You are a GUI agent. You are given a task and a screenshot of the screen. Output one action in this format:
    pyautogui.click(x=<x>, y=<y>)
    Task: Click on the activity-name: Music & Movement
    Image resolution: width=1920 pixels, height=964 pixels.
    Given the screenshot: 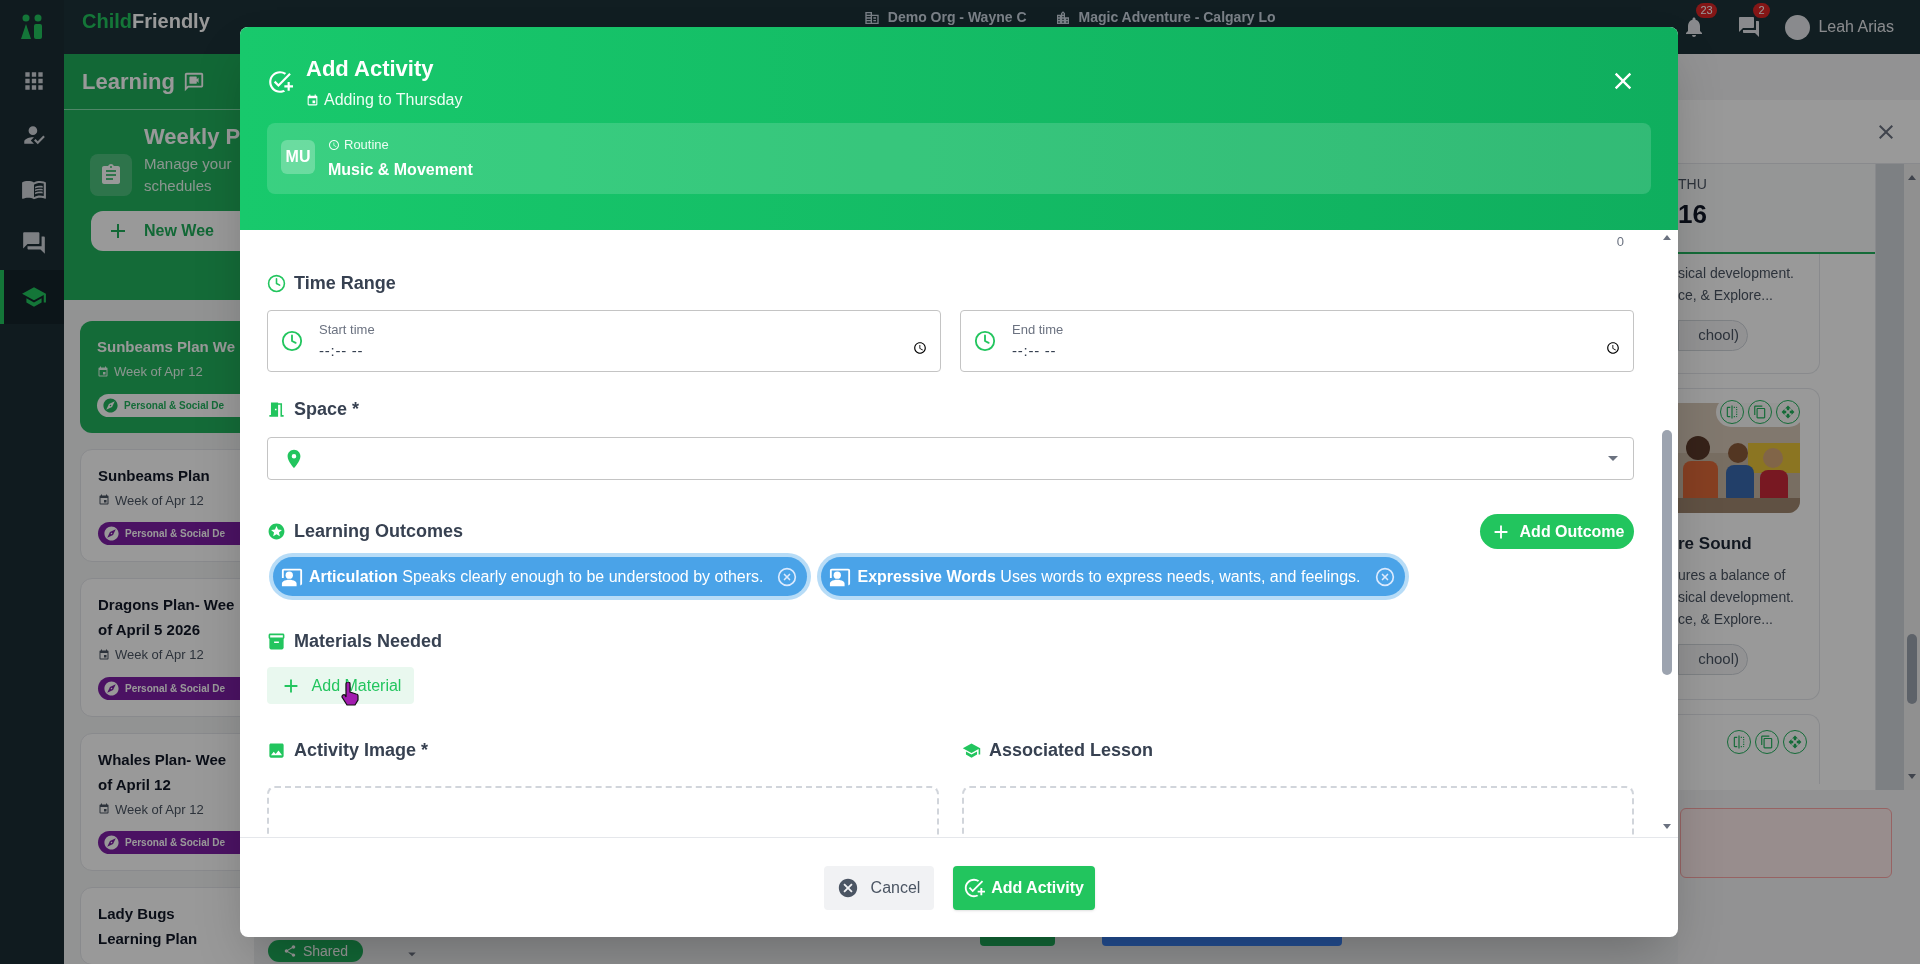 What is the action you would take?
    pyautogui.click(x=400, y=170)
    